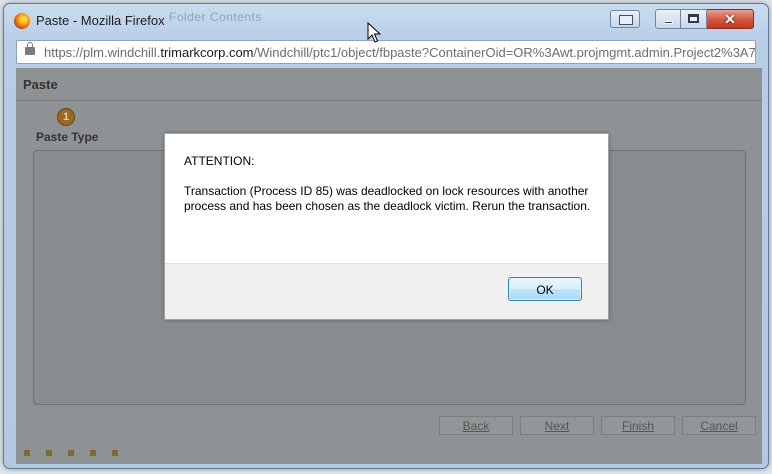 This screenshot has width=772, height=474. I want to click on dialog-footer: OK, so click(386, 291).